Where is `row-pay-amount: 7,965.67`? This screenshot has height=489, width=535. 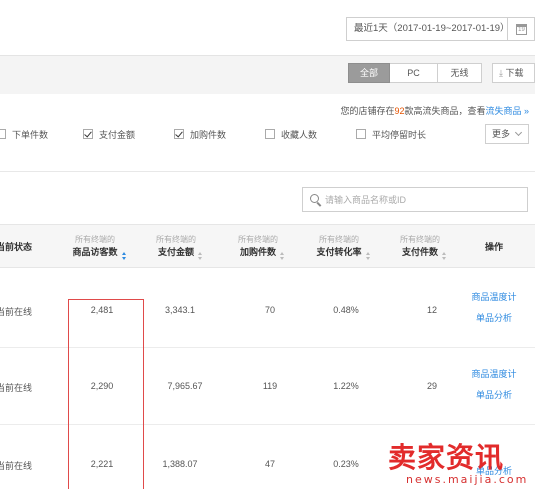
row-pay-amount: 7,965.67 is located at coordinates (185, 386).